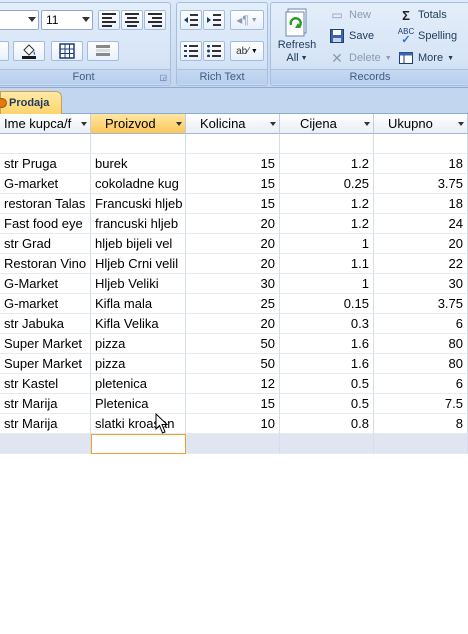  What do you see at coordinates (327, 124) in the screenshot?
I see `column-header-cijena: Cijena` at bounding box center [327, 124].